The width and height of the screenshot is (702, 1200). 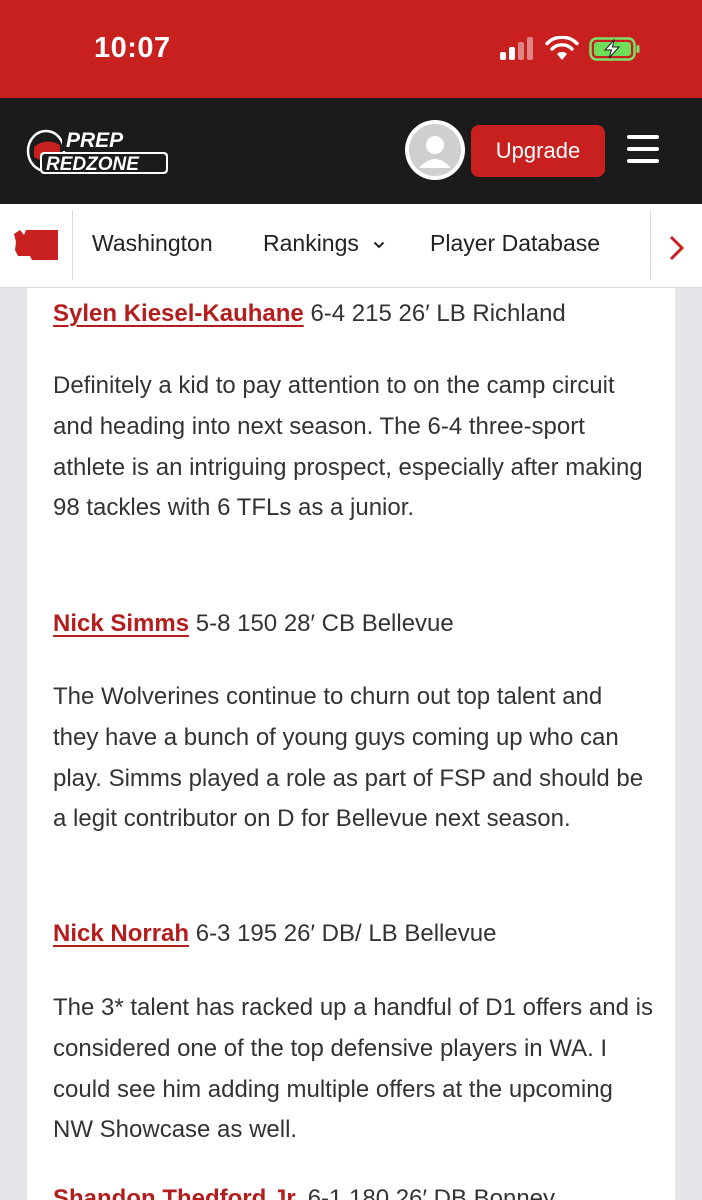 What do you see at coordinates (538, 151) in the screenshot?
I see `upgrade-button: Upgrade` at bounding box center [538, 151].